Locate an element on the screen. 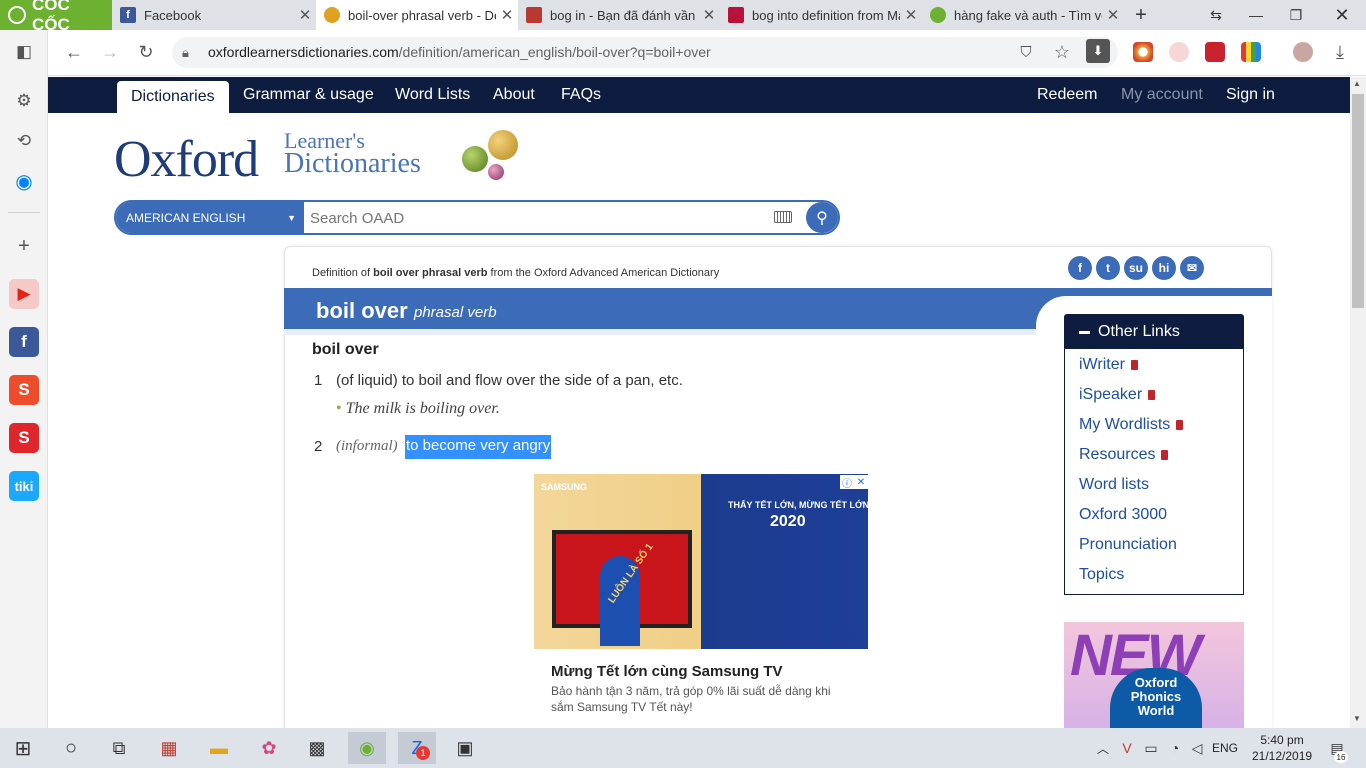 The height and width of the screenshot is (768, 1366). forward-icon: → is located at coordinates (110, 52).